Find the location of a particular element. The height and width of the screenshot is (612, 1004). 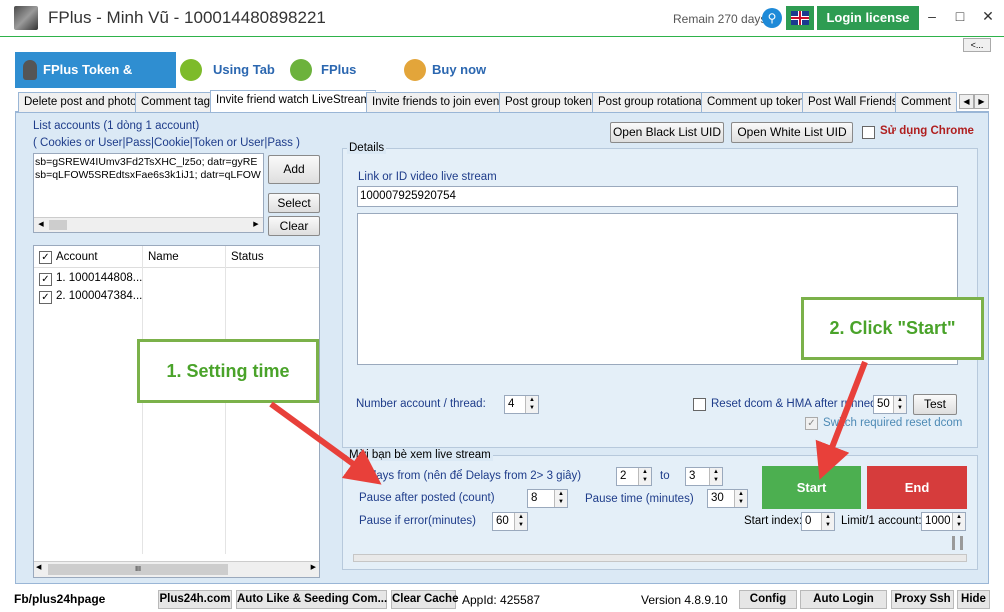

version: Version 4.8.9.10 is located at coordinates (684, 600).